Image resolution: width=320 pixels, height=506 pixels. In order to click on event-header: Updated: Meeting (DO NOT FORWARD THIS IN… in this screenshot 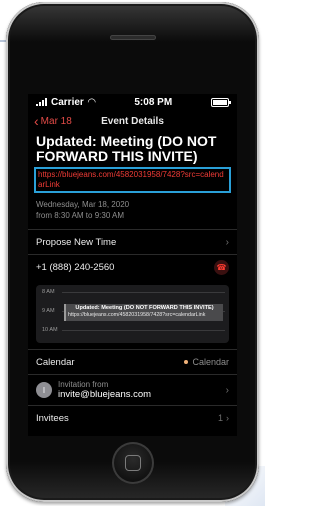, I will do `click(132, 177)`.